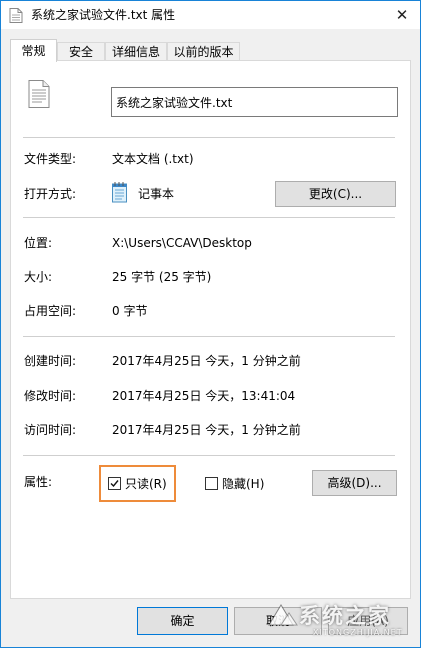  I want to click on file-icon, so click(16, 15).